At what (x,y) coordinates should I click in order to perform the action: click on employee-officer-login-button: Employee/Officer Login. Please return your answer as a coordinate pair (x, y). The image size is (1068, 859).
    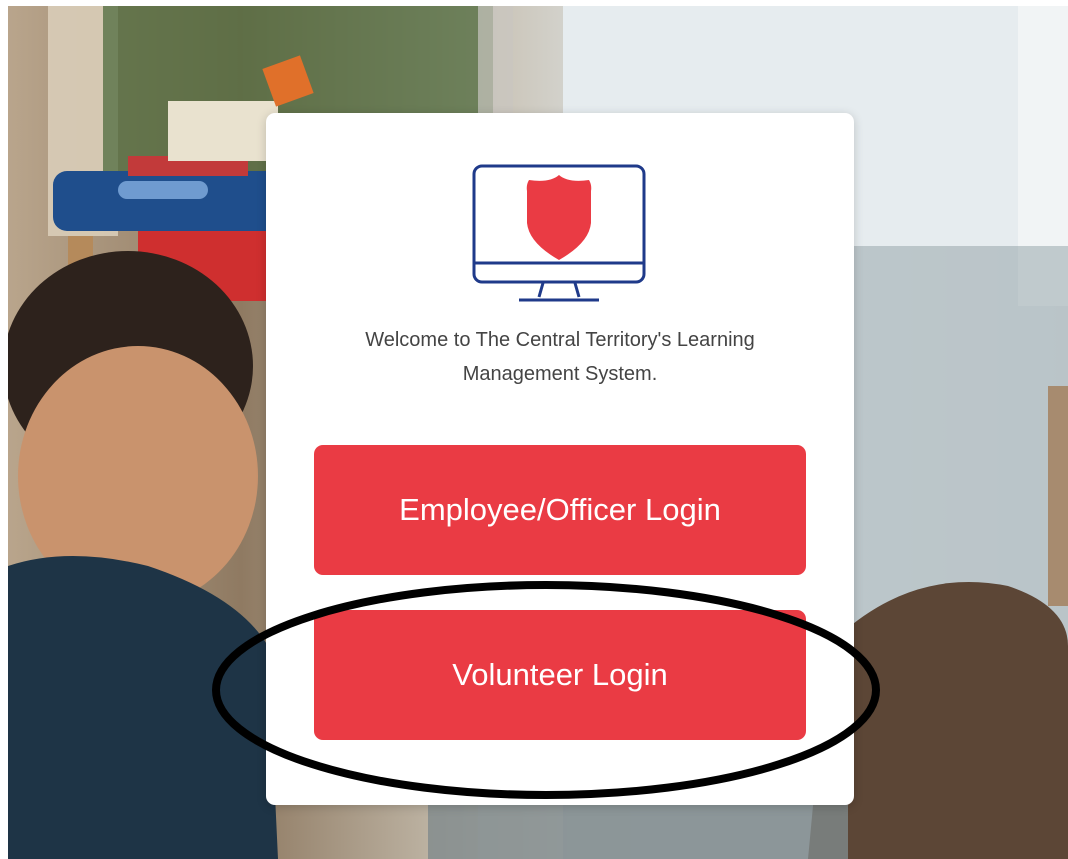
    Looking at the image, I should click on (560, 510).